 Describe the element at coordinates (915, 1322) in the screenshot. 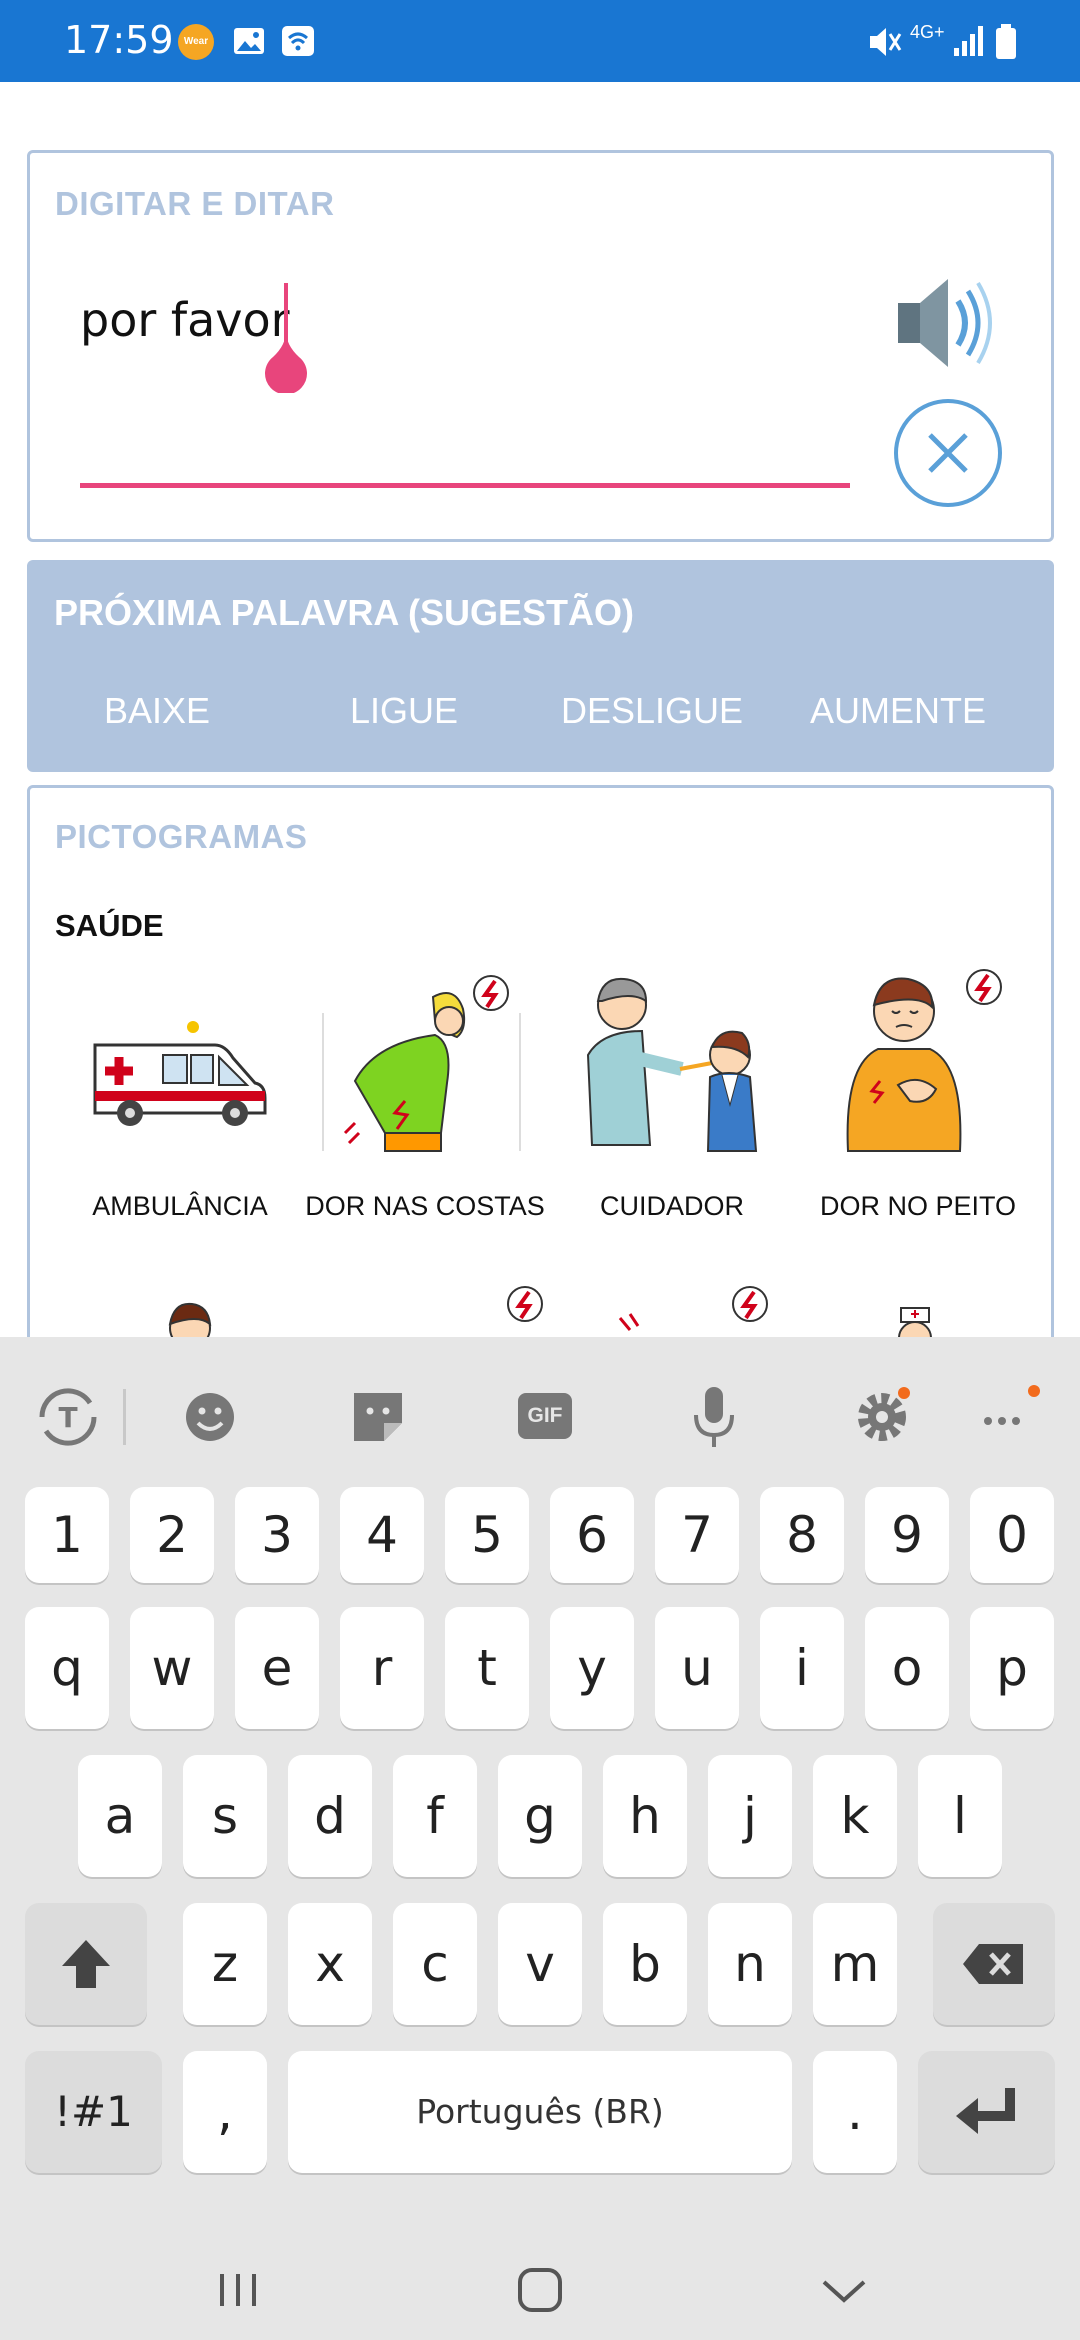

I see `nurse-icon` at that location.